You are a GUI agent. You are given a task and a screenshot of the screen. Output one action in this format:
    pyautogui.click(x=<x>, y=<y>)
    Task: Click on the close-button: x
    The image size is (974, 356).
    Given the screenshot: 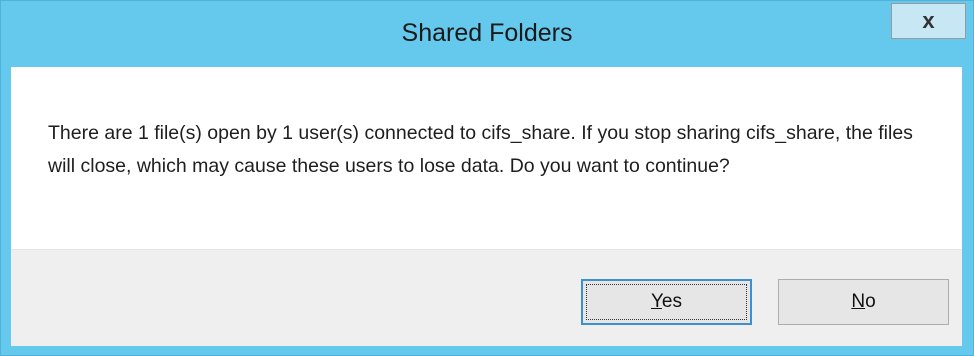 What is the action you would take?
    pyautogui.click(x=928, y=21)
    